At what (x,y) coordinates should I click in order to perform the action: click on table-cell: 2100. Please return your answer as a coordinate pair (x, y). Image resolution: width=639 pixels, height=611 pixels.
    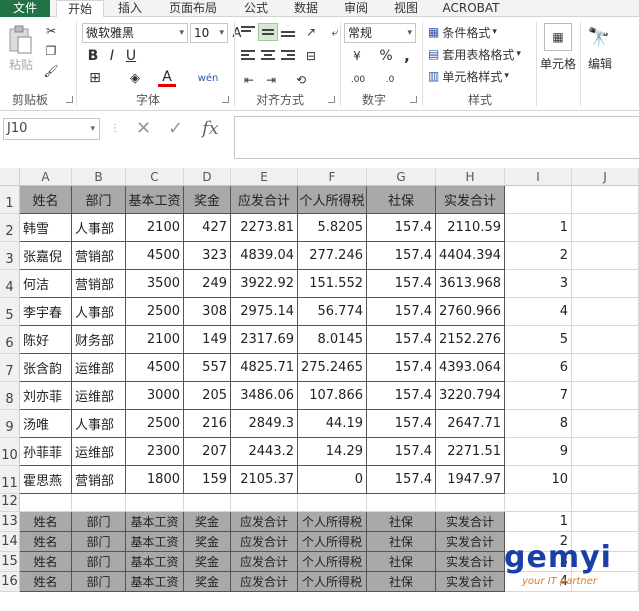
    Looking at the image, I should click on (155, 340).